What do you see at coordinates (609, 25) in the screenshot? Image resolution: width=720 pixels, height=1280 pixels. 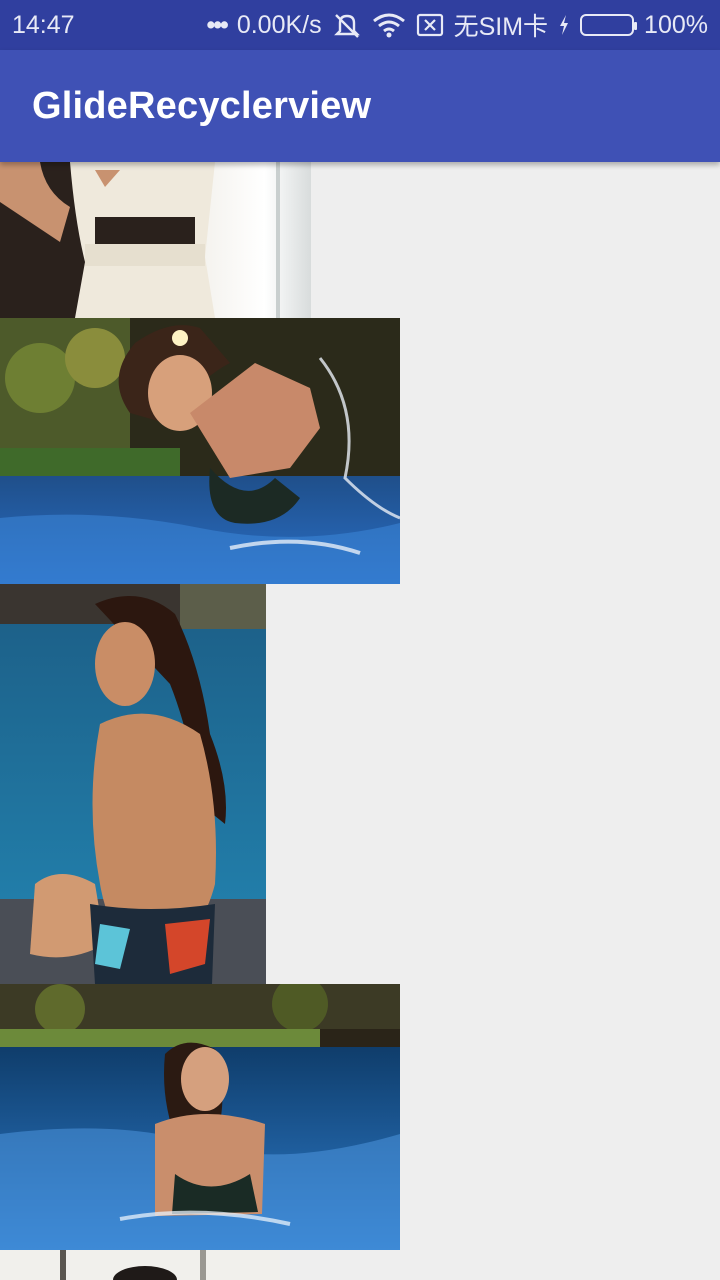 I see `battery-icon` at bounding box center [609, 25].